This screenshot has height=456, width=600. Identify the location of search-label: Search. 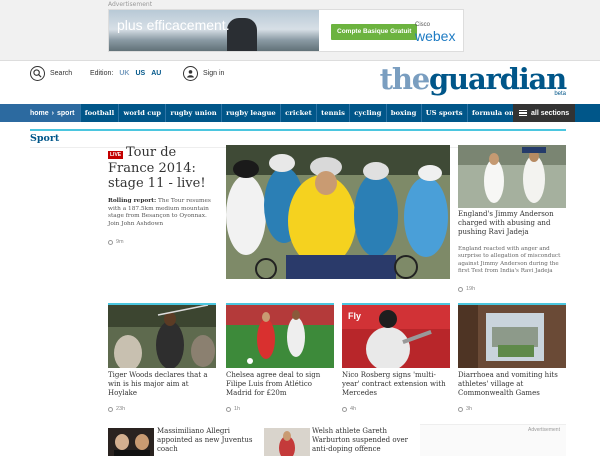
(61, 73).